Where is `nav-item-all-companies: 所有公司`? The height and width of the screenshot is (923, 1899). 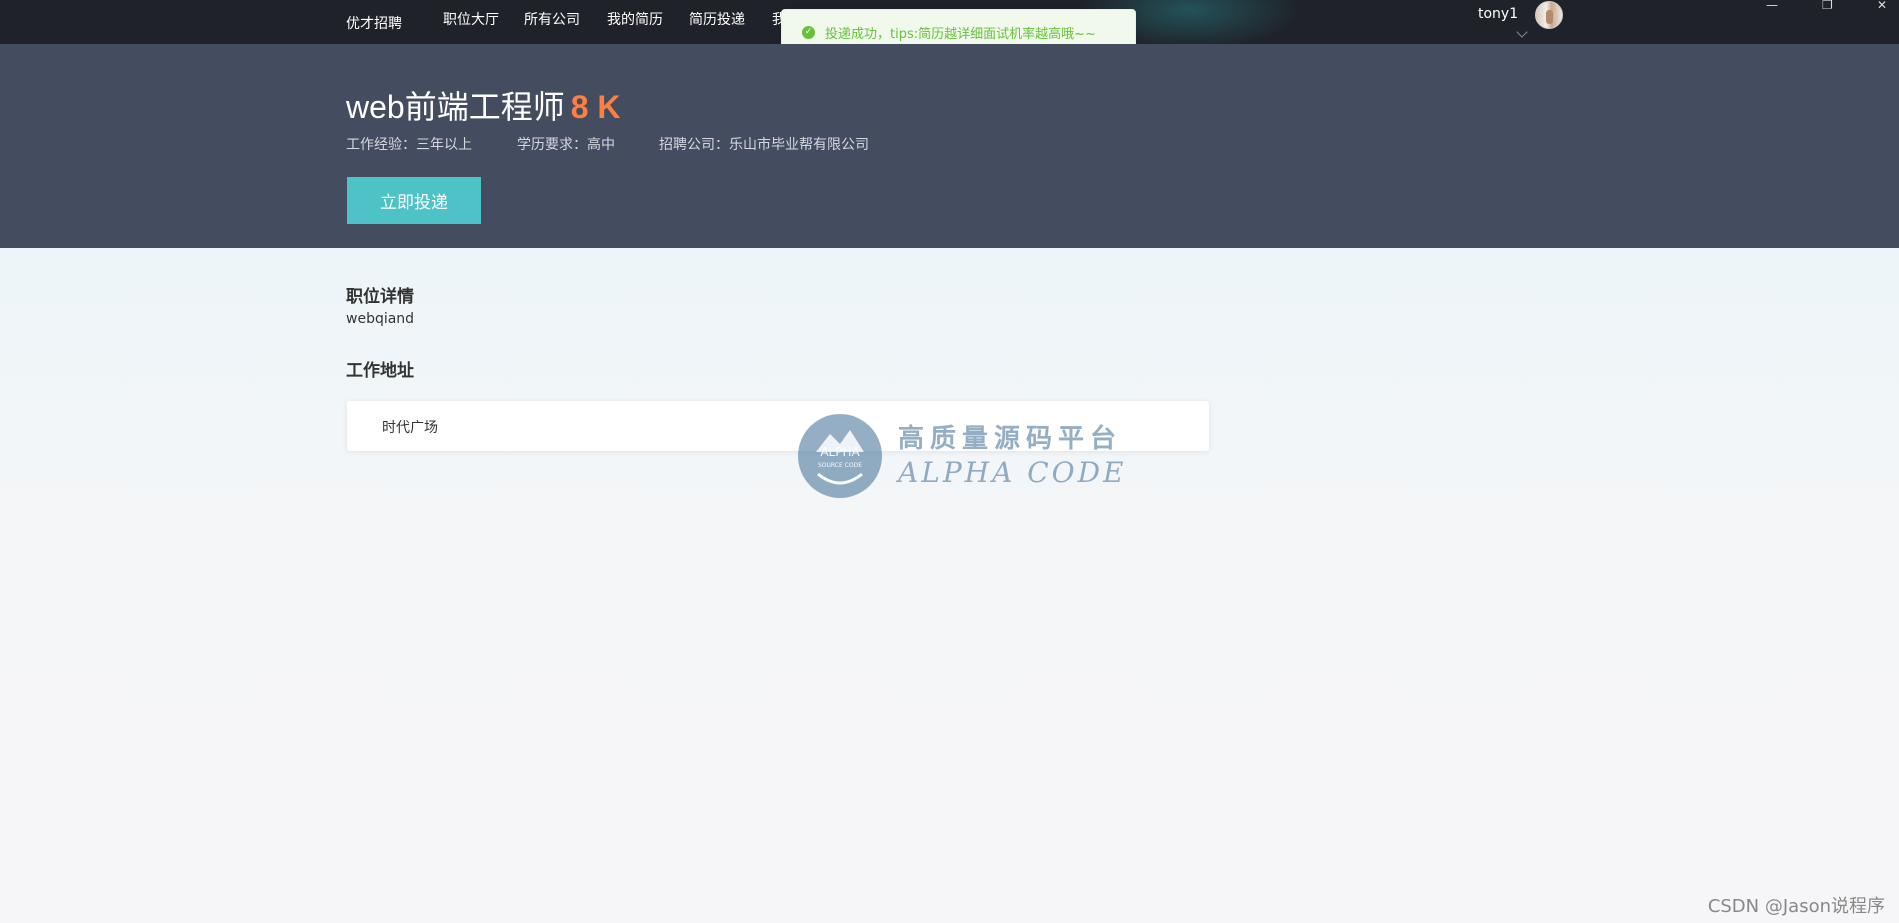
nav-item-all-companies: 所有公司 is located at coordinates (552, 19).